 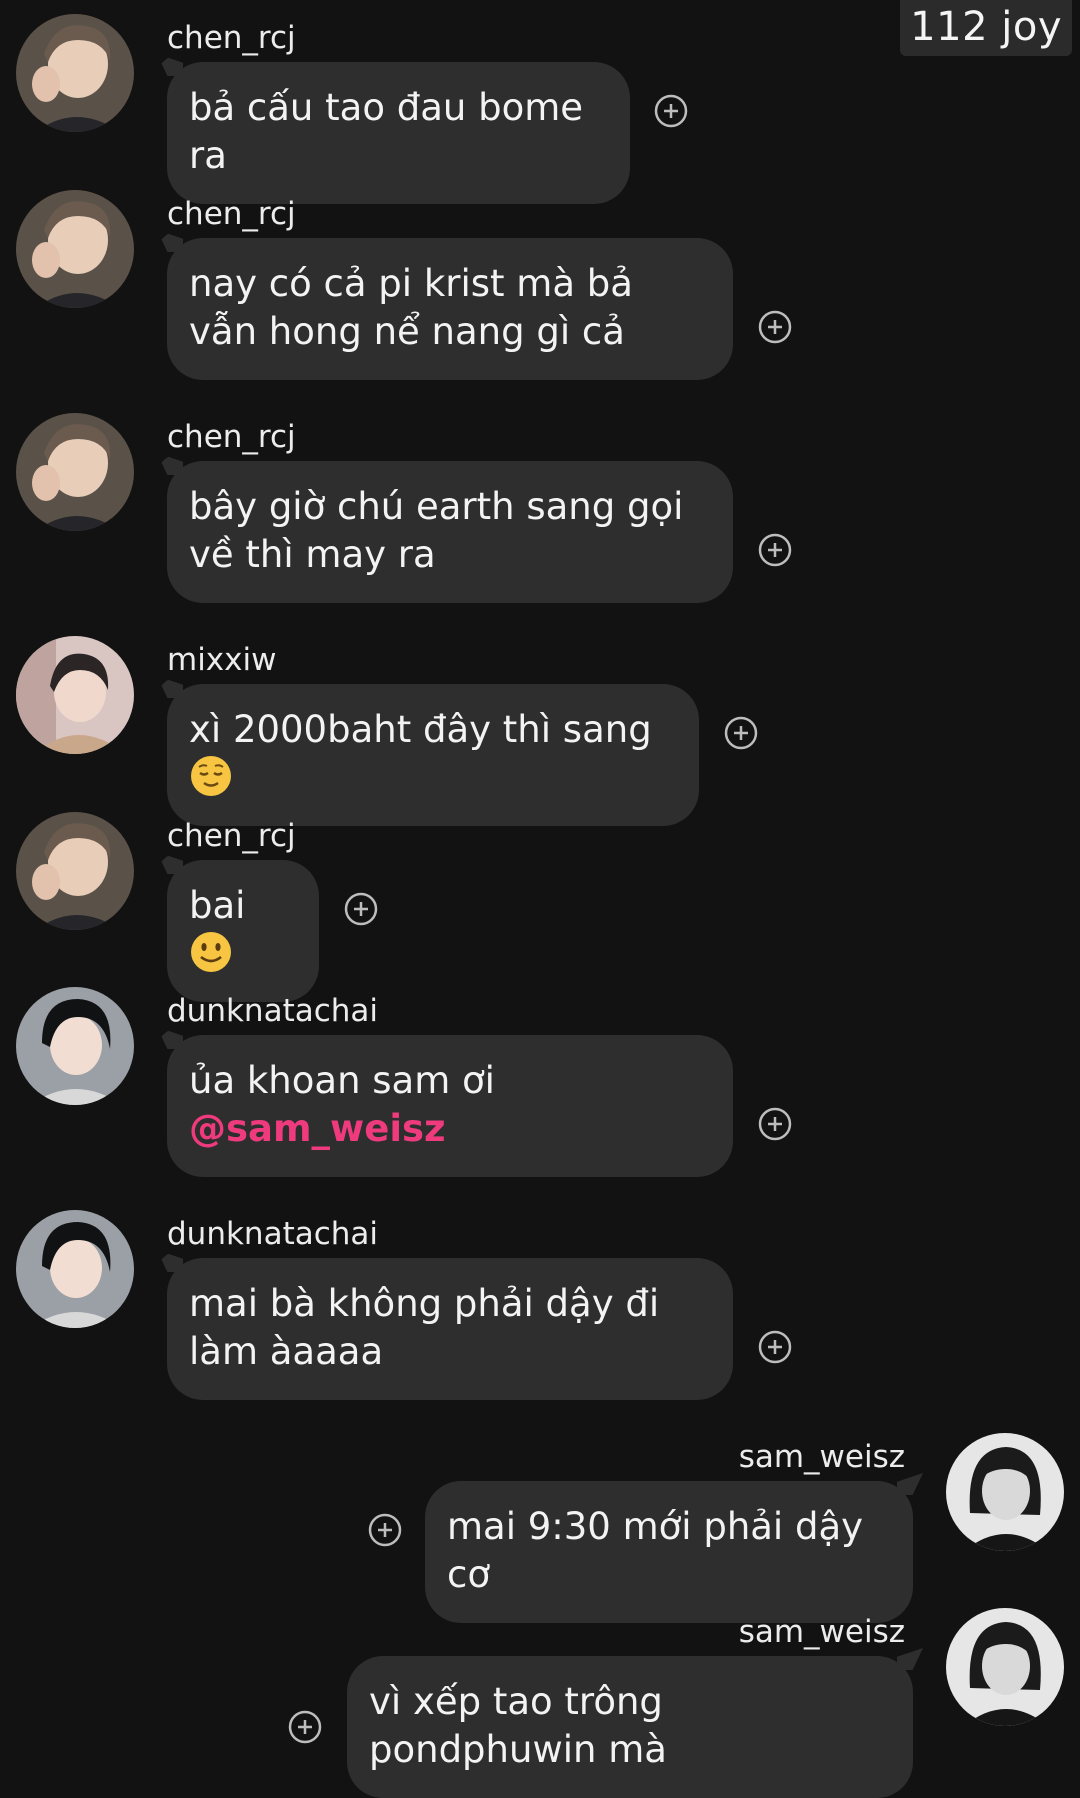 I want to click on watermark-label: 112 joy, so click(x=986, y=28).